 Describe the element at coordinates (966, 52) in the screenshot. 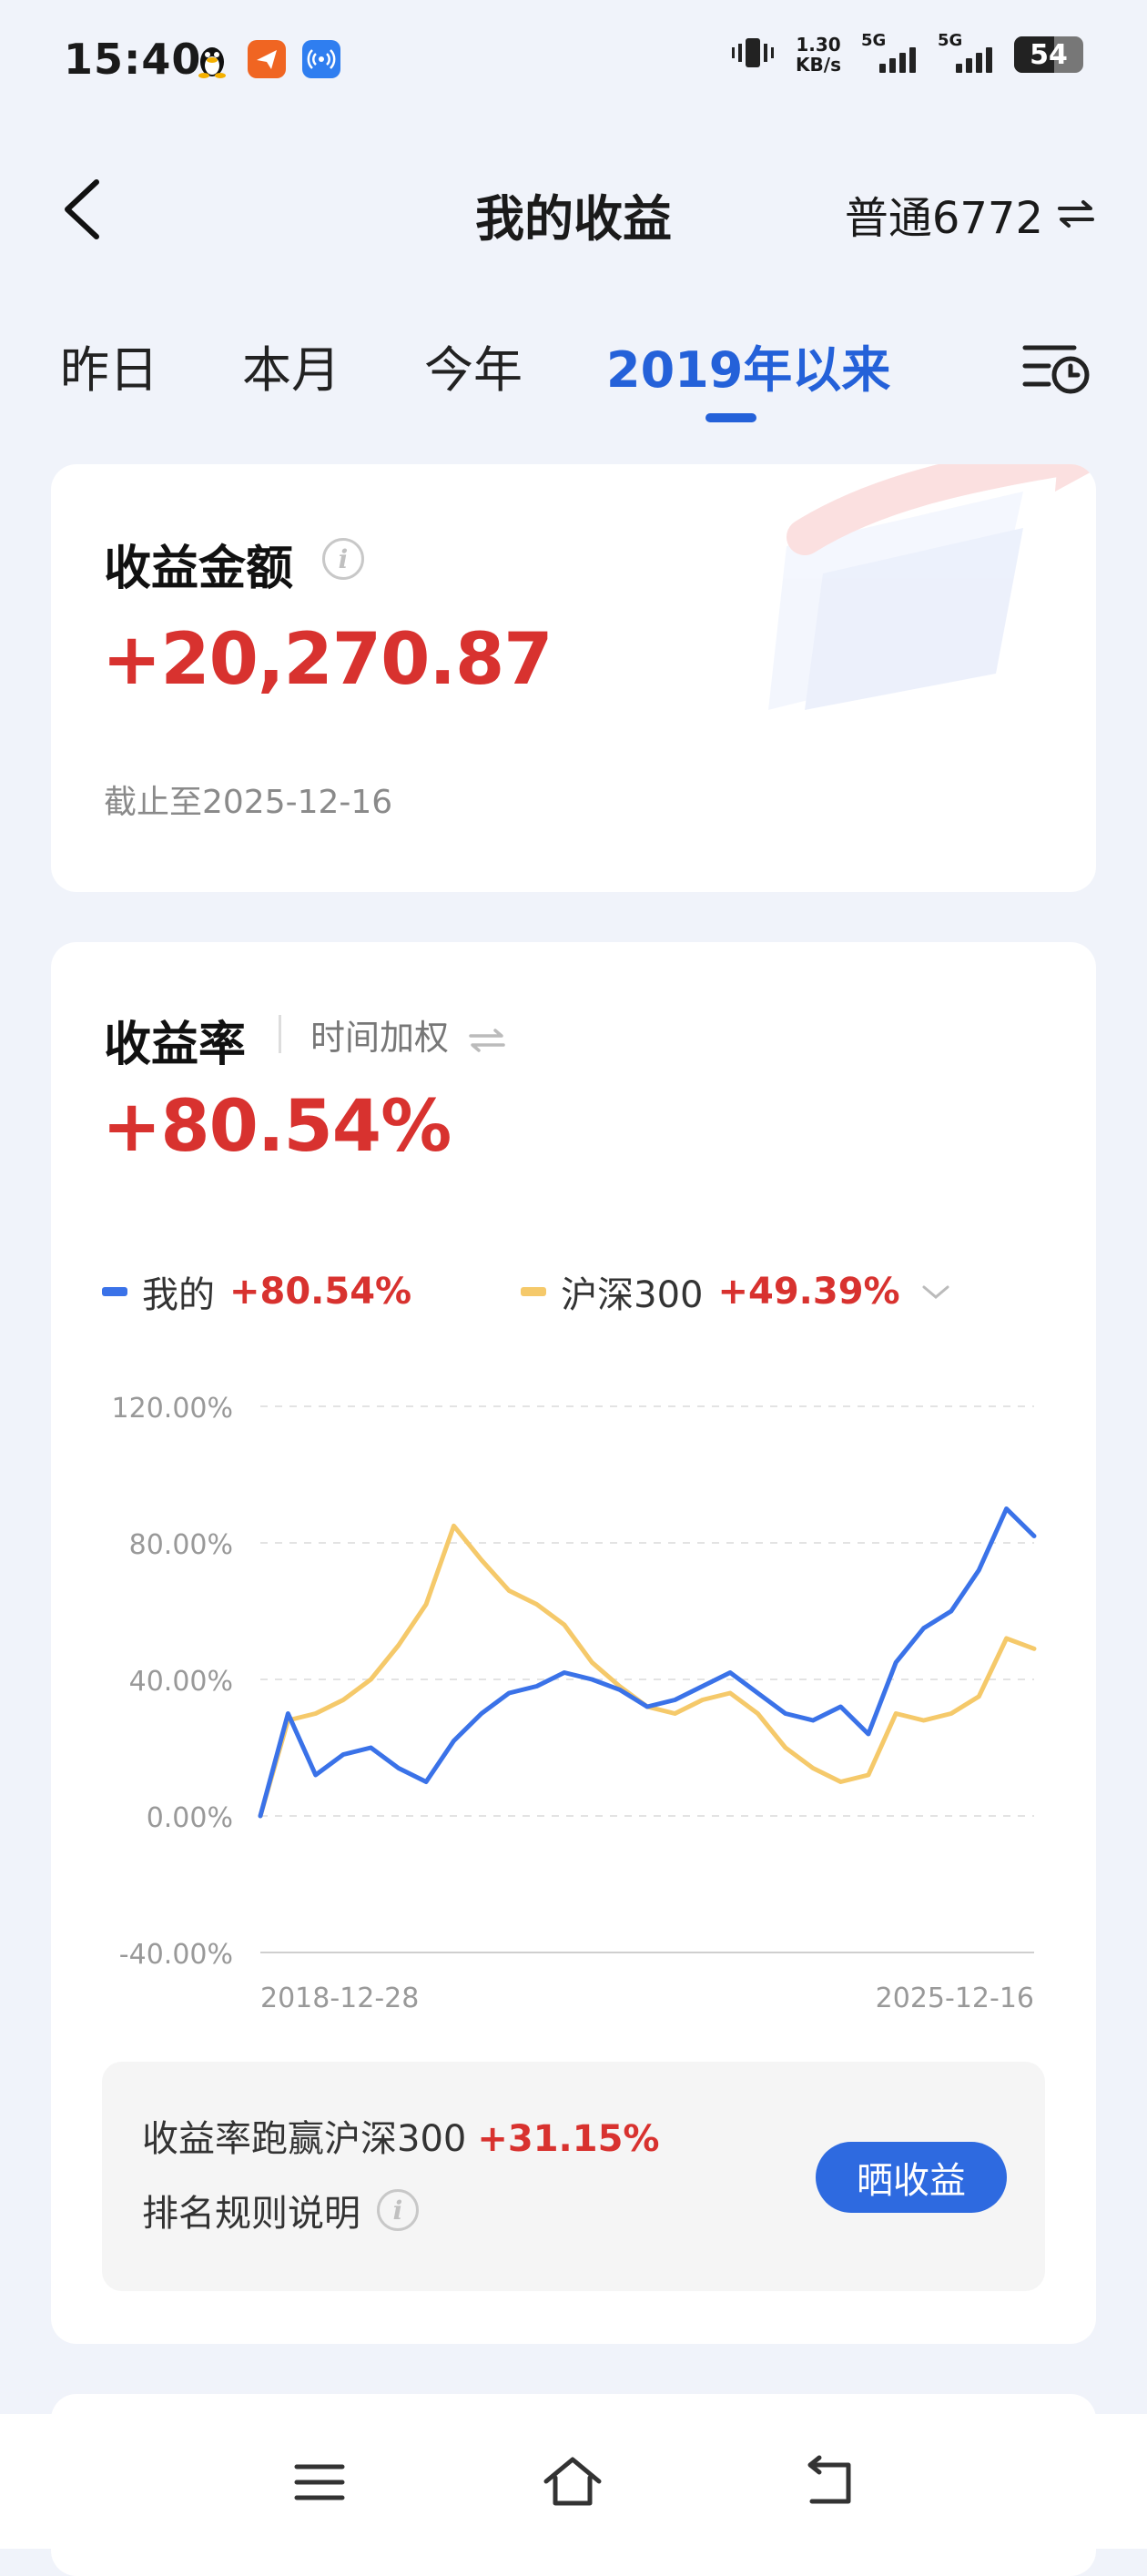

I see `signal-strength-2: 5G` at that location.